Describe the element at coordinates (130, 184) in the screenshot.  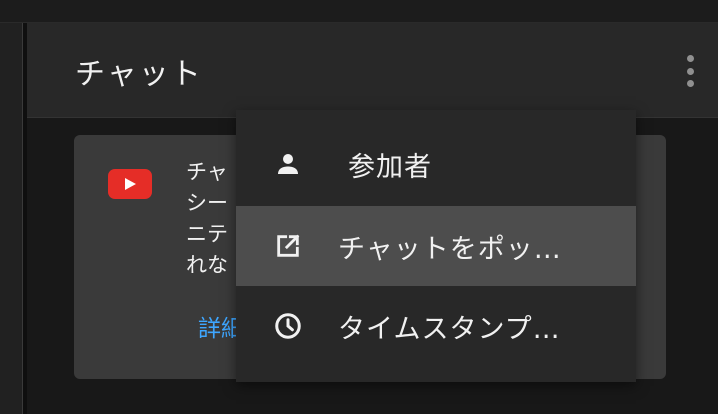
I see `youtube-logo-icon` at that location.